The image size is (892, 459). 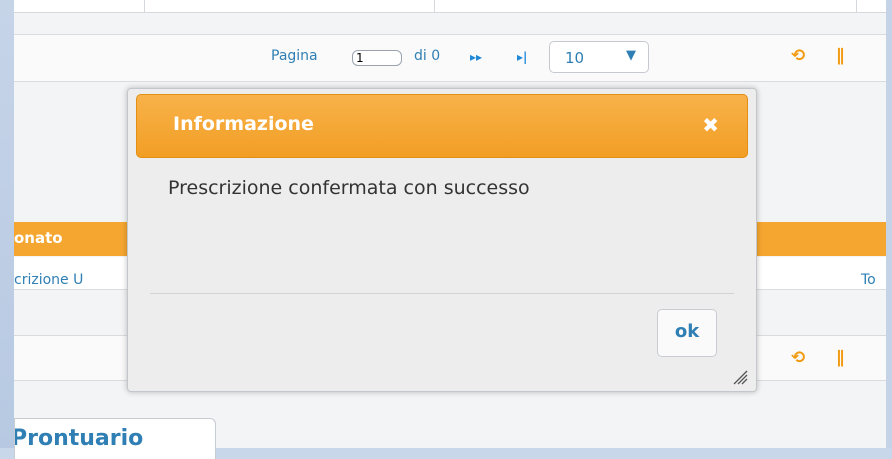 What do you see at coordinates (575, 58) in the screenshot?
I see `page-size-value: 10` at bounding box center [575, 58].